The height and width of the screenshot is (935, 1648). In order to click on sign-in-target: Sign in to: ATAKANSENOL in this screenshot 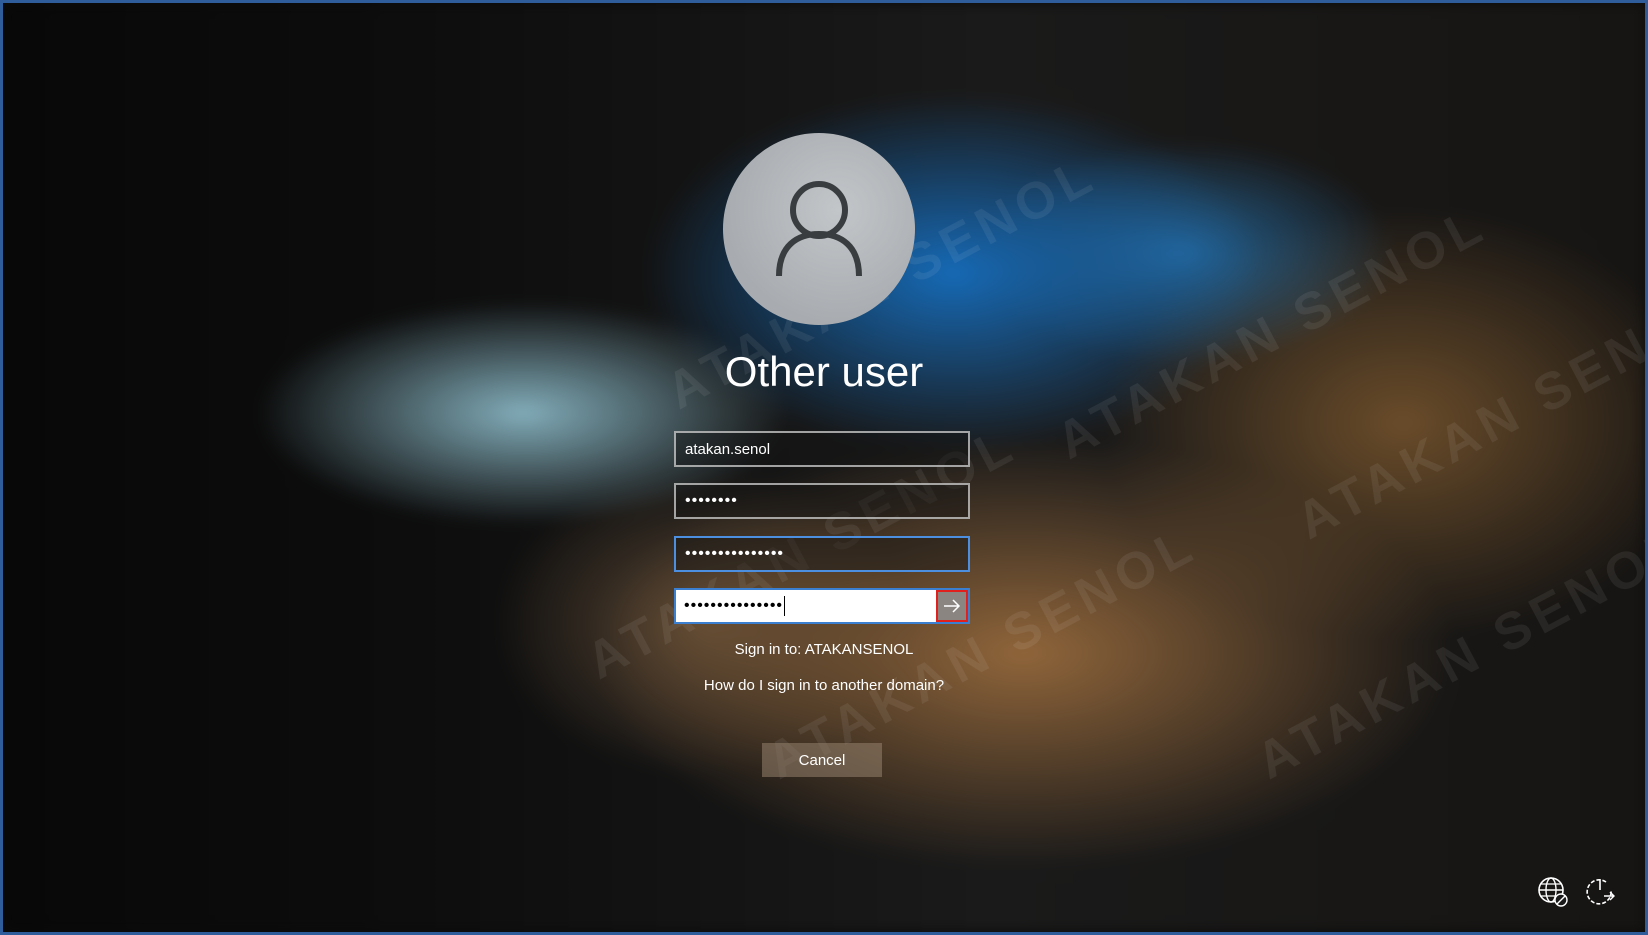, I will do `click(824, 649)`.